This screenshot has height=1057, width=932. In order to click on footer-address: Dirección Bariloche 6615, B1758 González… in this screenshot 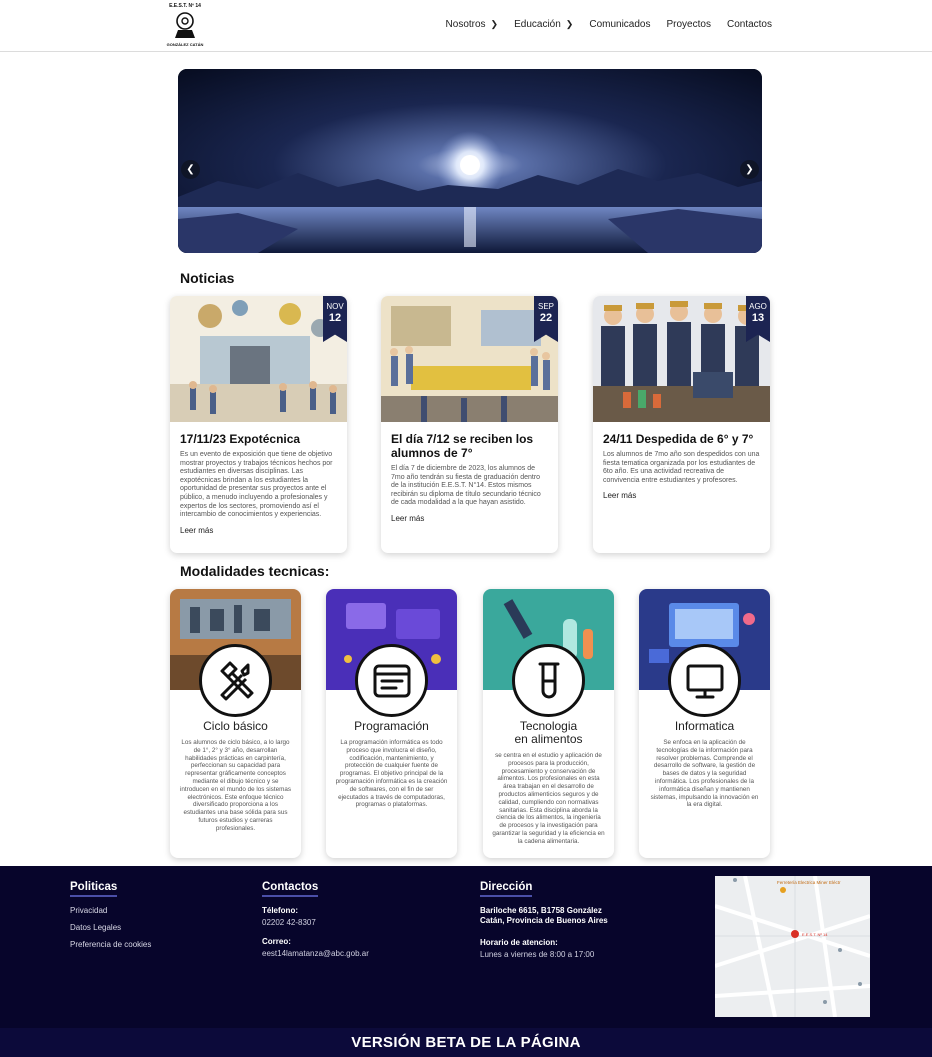, I will do `click(545, 923)`.